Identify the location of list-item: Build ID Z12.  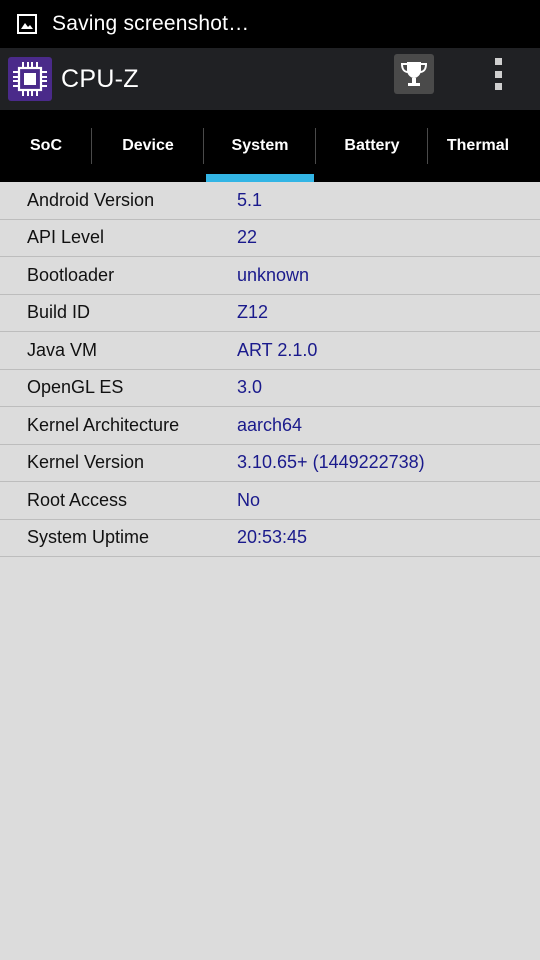
(270, 313).